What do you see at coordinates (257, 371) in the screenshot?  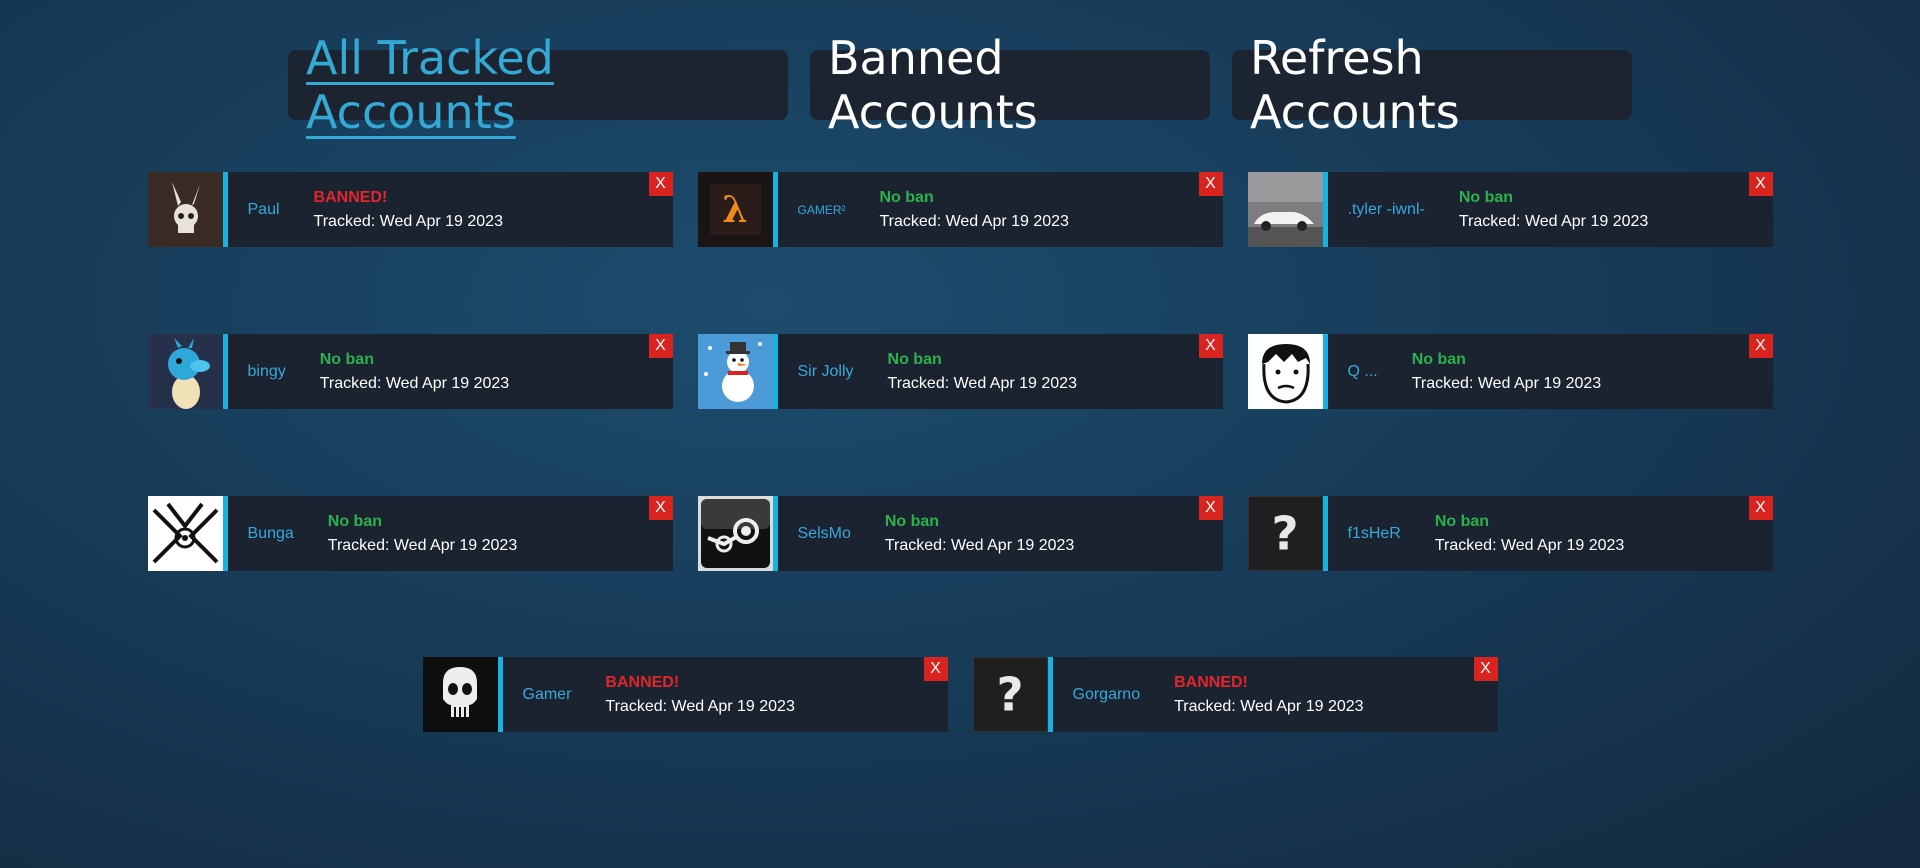 I see `account-name: bingy` at bounding box center [257, 371].